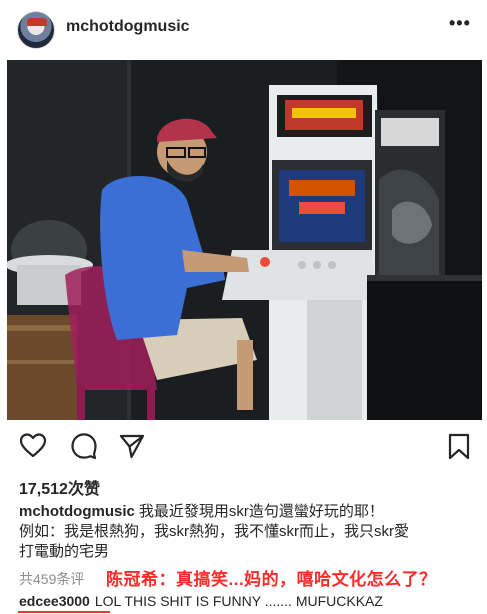 The height and width of the screenshot is (614, 487). What do you see at coordinates (132, 446) in the screenshot?
I see `share-icon` at bounding box center [132, 446].